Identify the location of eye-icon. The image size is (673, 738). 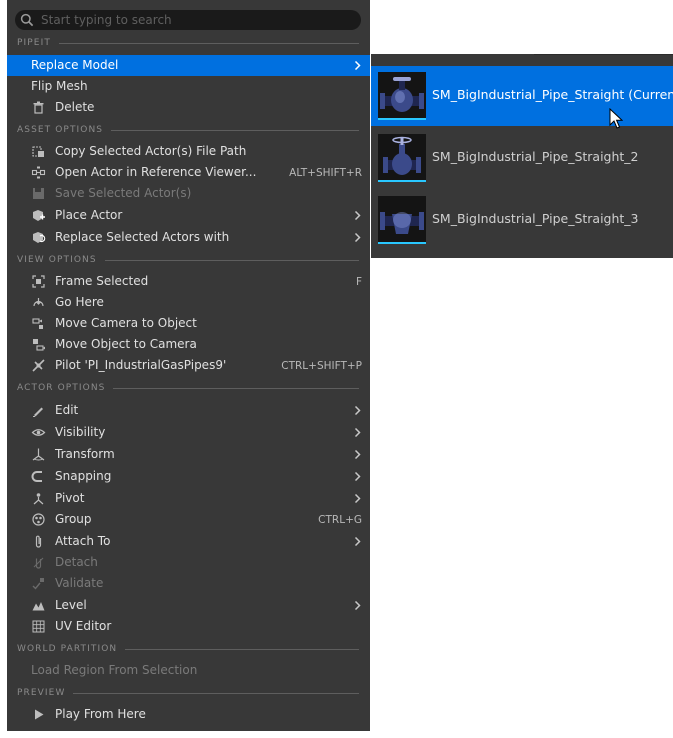
(38, 432).